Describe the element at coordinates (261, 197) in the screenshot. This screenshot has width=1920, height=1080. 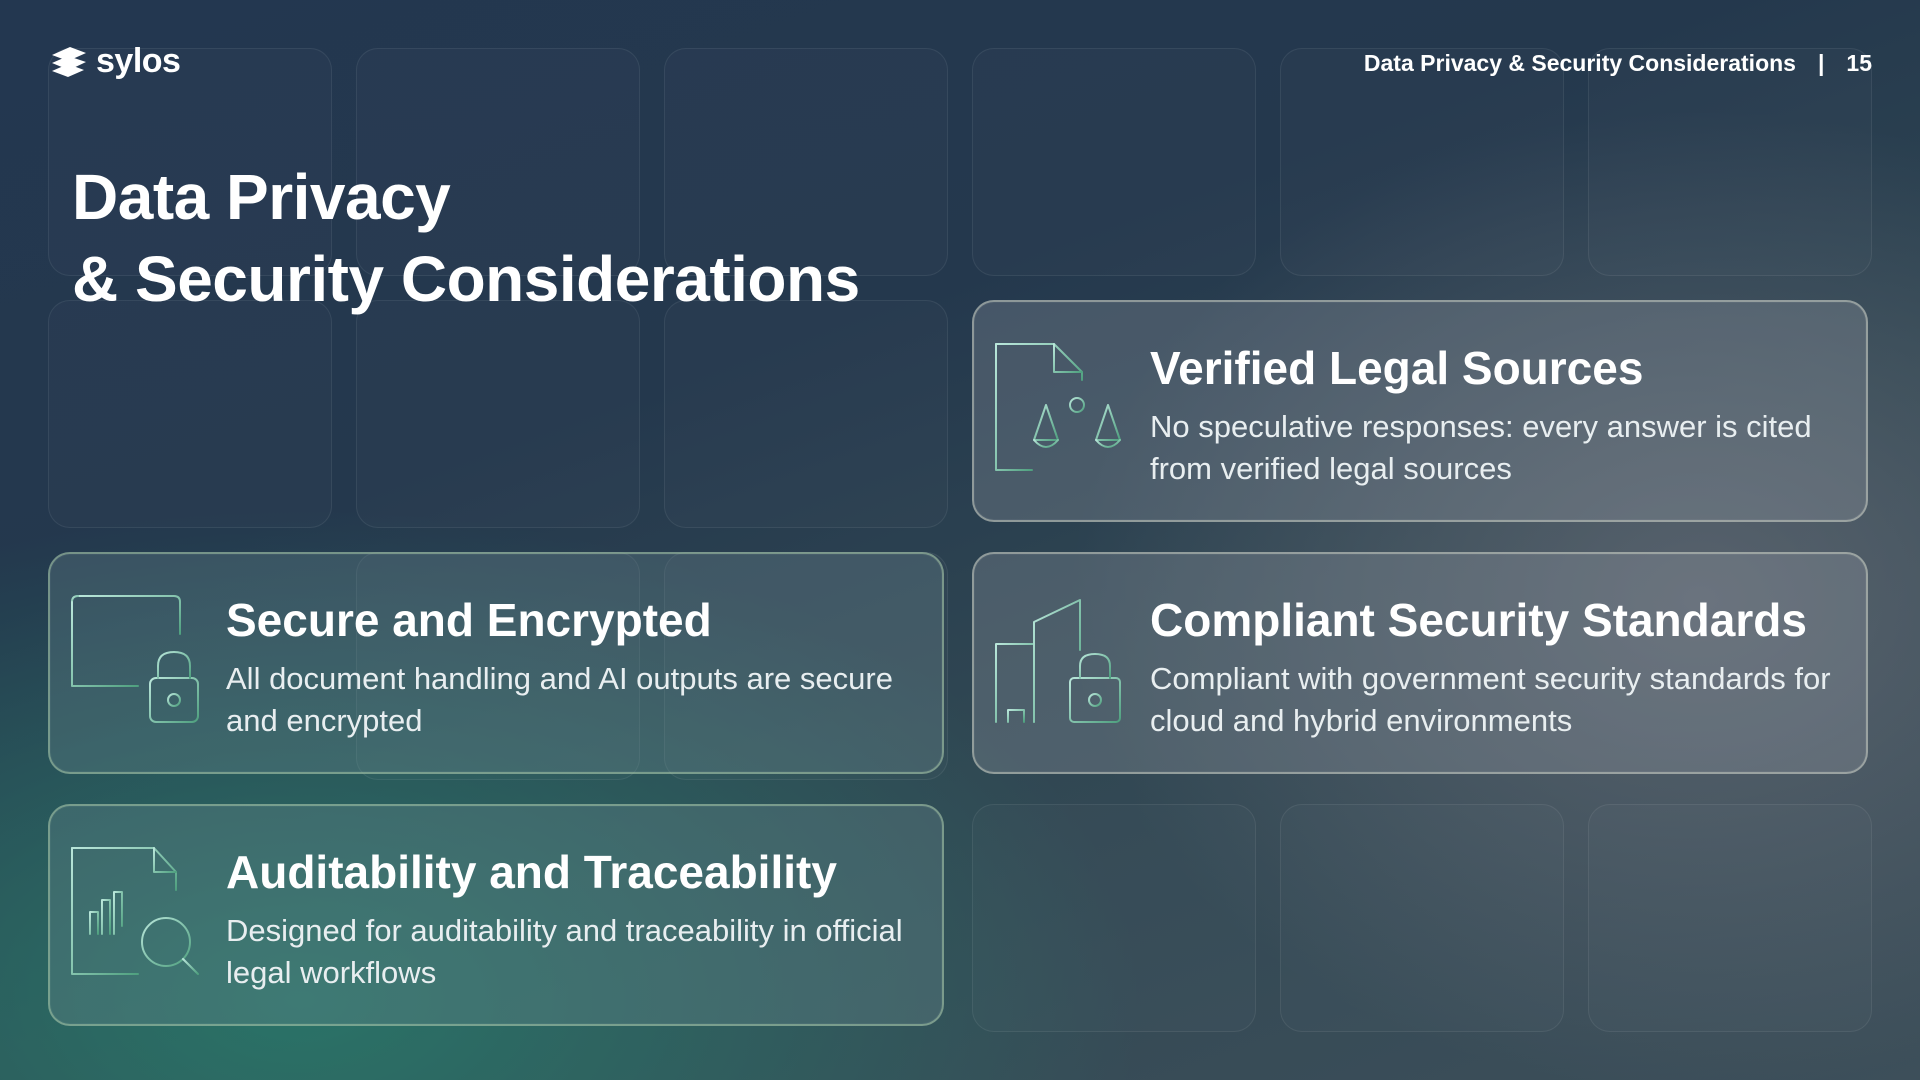
I see `page-title-line-1: Data Privacy` at that location.